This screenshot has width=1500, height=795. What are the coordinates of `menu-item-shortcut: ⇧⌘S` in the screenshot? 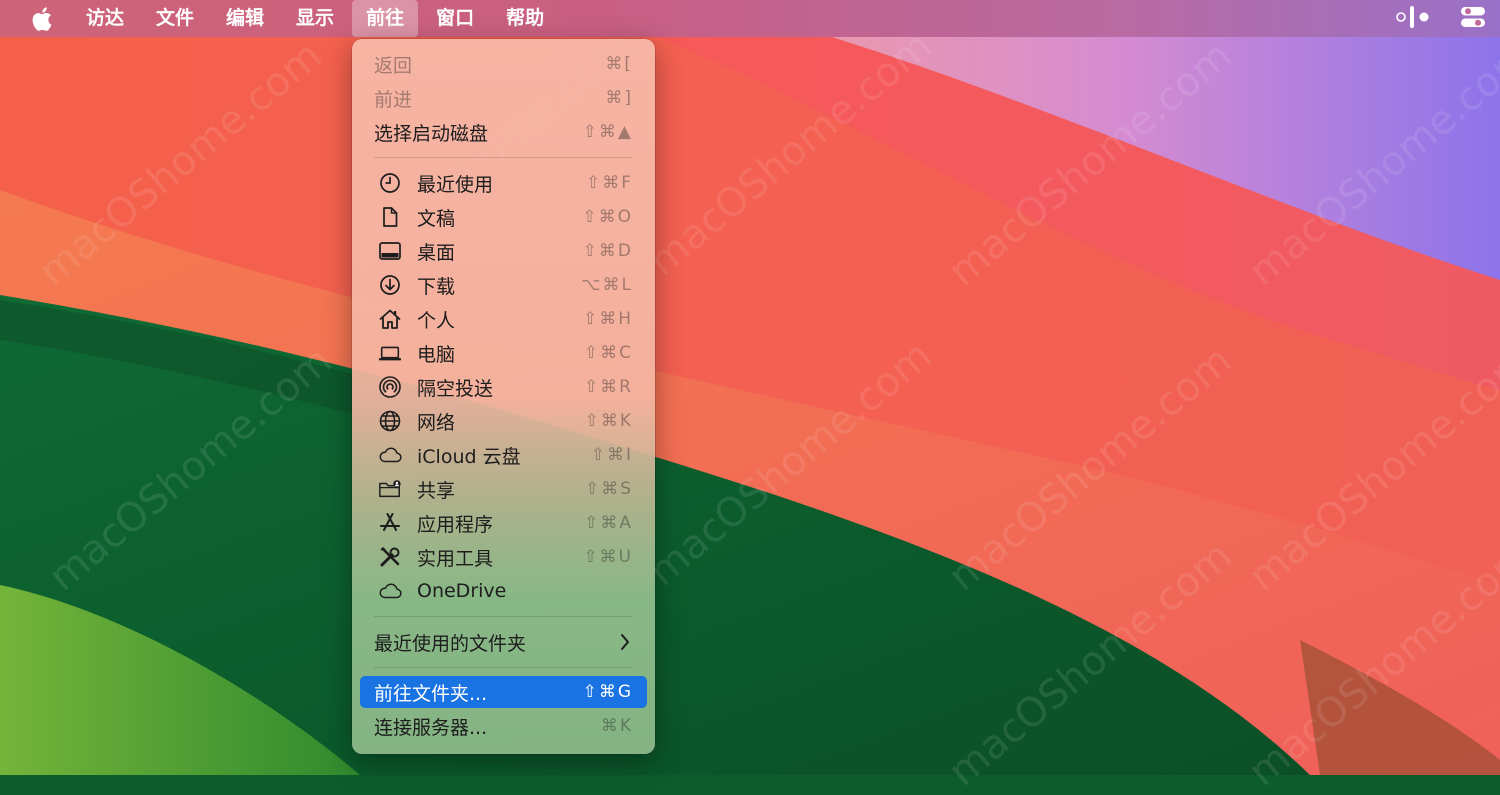 It's located at (608, 489).